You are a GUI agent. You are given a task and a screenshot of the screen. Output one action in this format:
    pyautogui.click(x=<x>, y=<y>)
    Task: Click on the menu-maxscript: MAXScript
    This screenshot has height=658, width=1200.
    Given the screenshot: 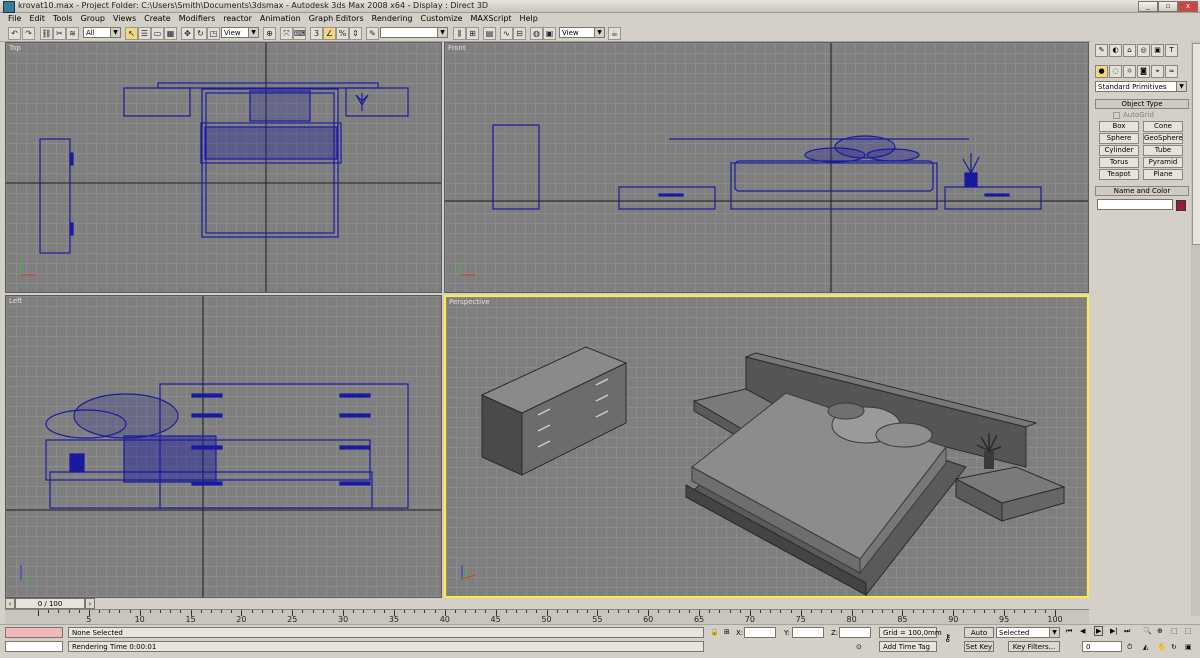 What is the action you would take?
    pyautogui.click(x=490, y=19)
    